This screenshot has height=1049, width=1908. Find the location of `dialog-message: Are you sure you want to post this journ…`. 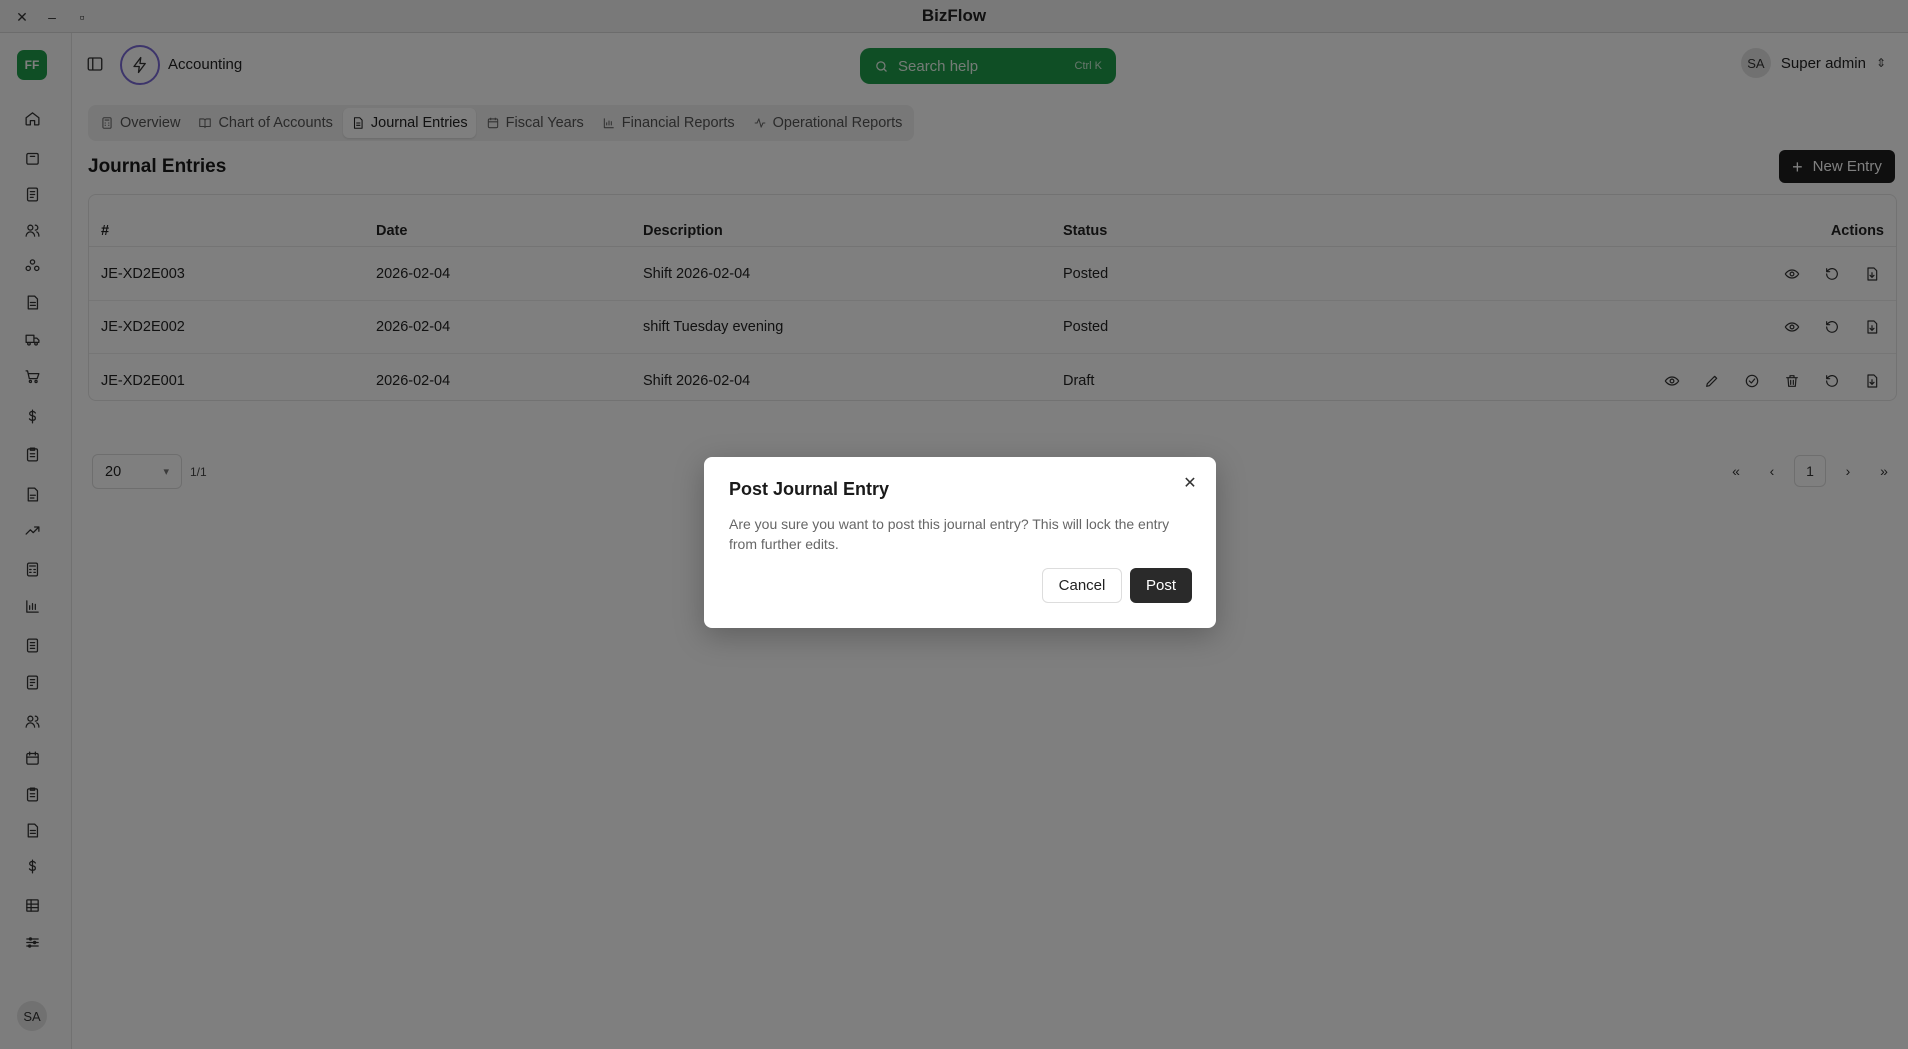

dialog-message: Are you sure you want to post this journ… is located at coordinates (949, 534).